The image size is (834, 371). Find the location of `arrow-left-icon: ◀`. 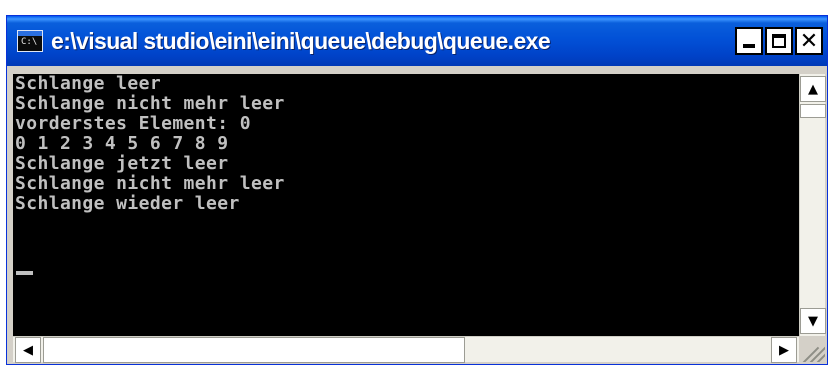

arrow-left-icon: ◀ is located at coordinates (28, 350).